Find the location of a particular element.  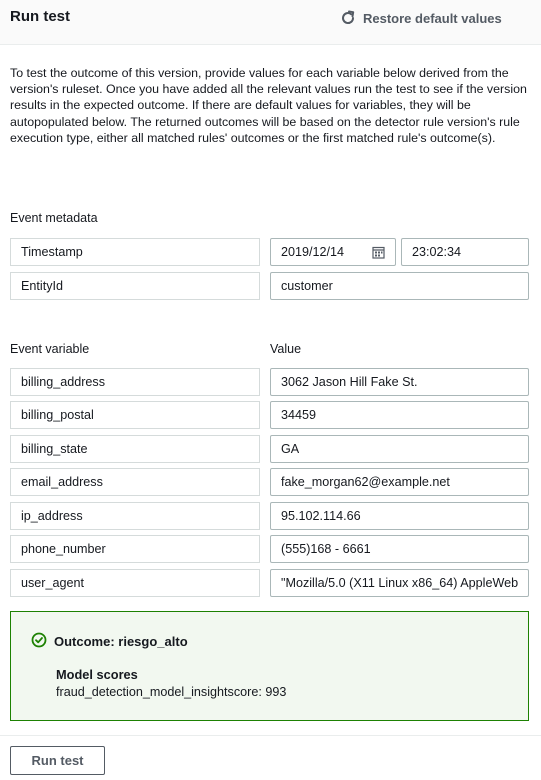

modal-header: Run test Restore default values is located at coordinates (270, 22).